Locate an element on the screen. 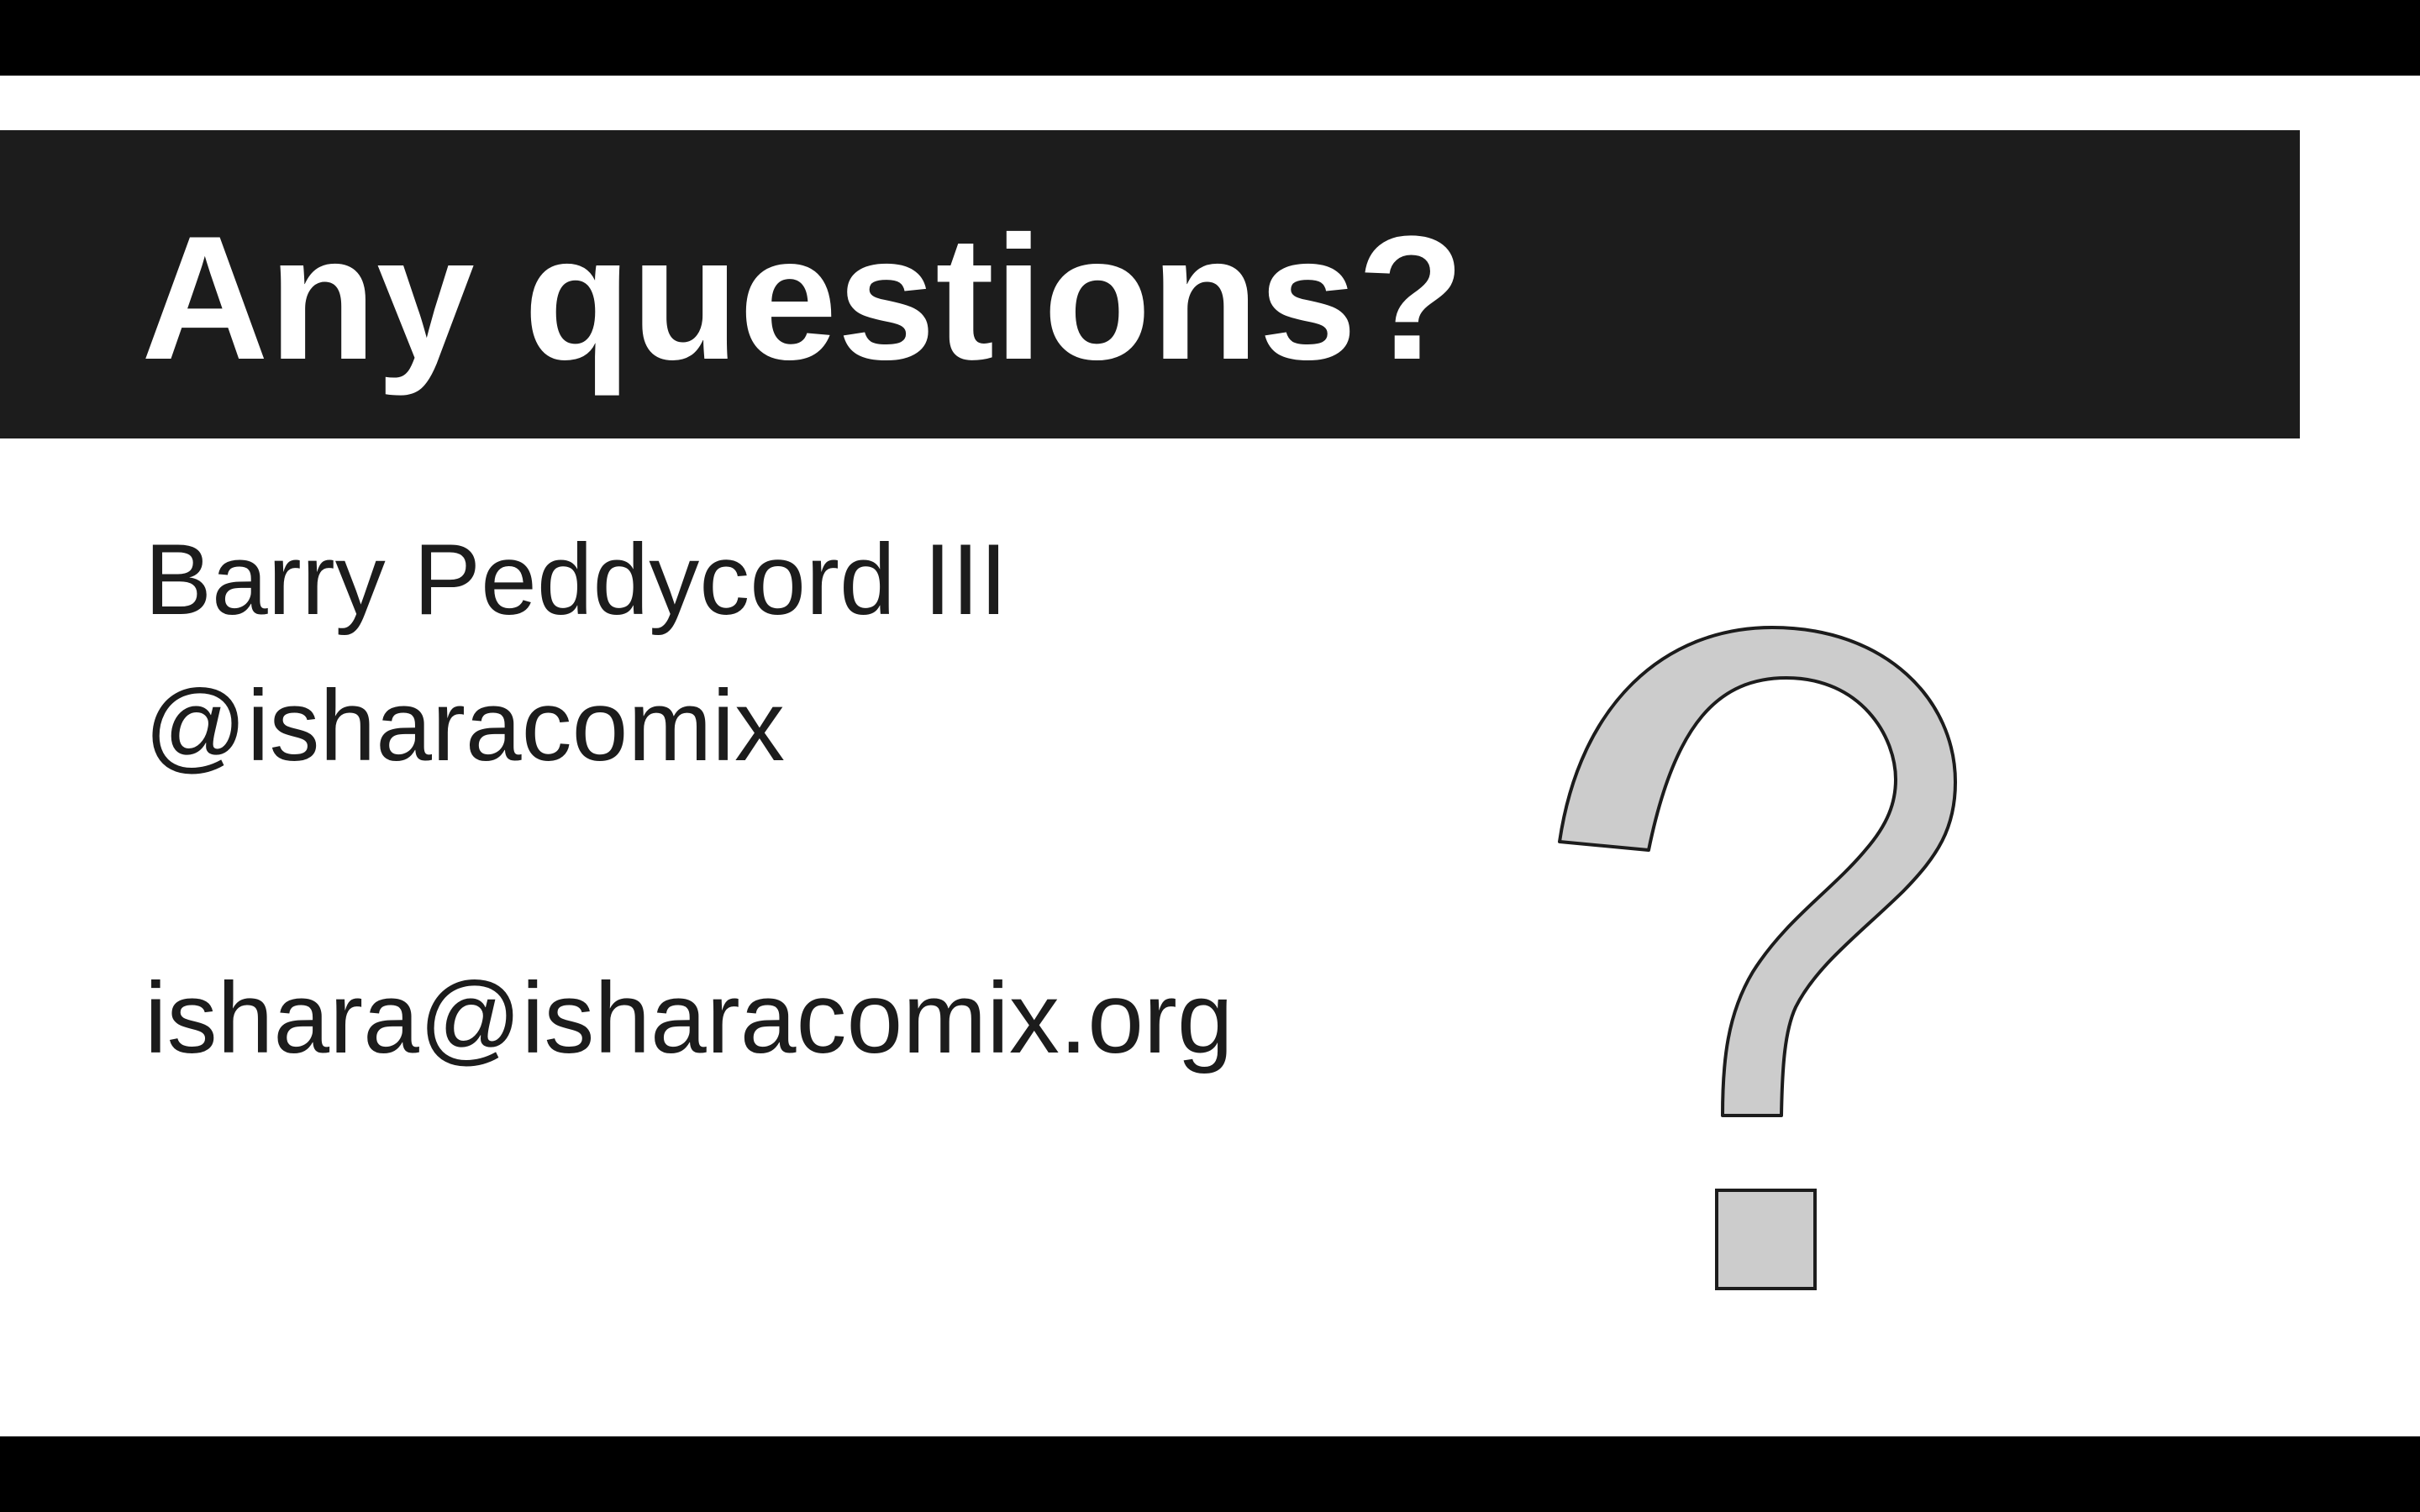 This screenshot has width=2420, height=1512. author-name: Barry Peddycord III is located at coordinates (576, 579).